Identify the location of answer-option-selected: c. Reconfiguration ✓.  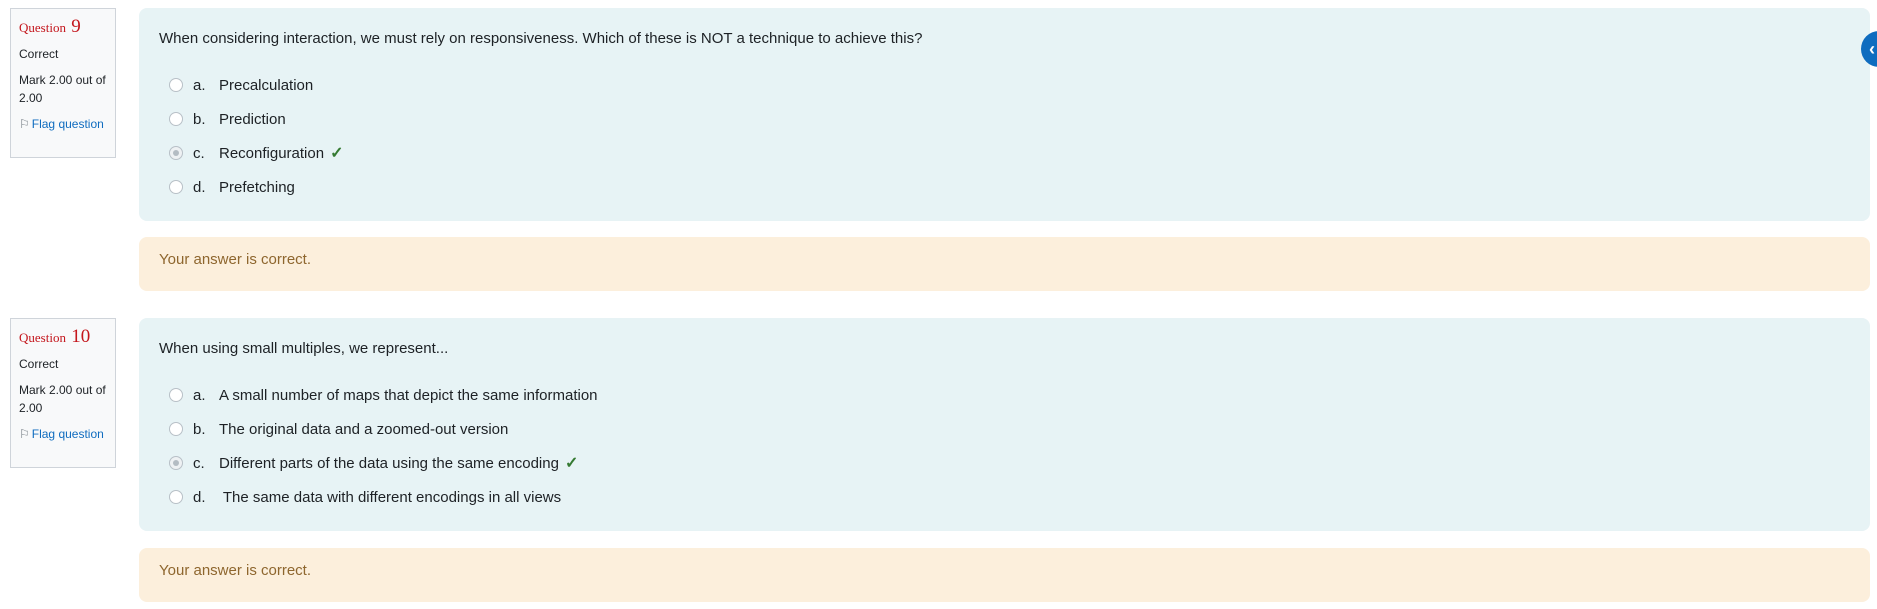
(1004, 153).